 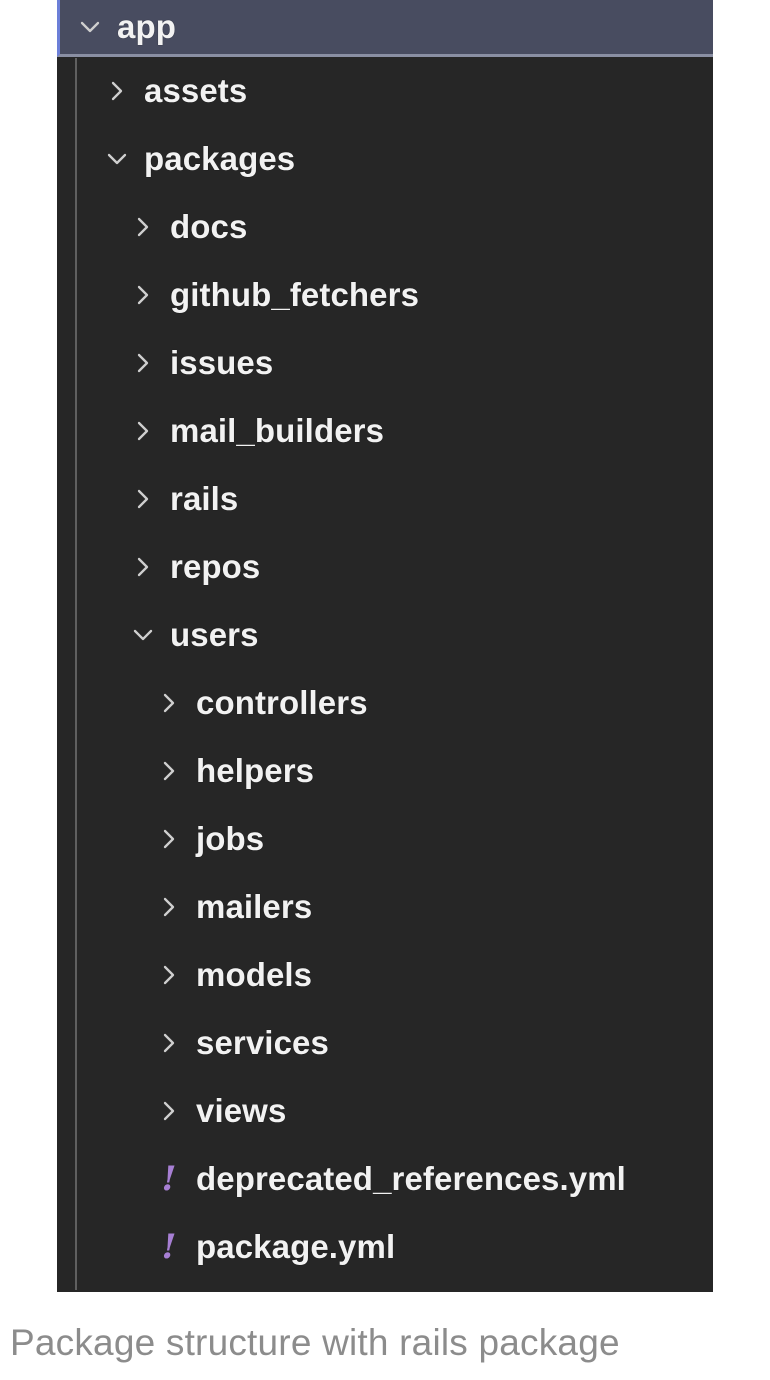 I want to click on tree-item-label: assets, so click(x=196, y=90).